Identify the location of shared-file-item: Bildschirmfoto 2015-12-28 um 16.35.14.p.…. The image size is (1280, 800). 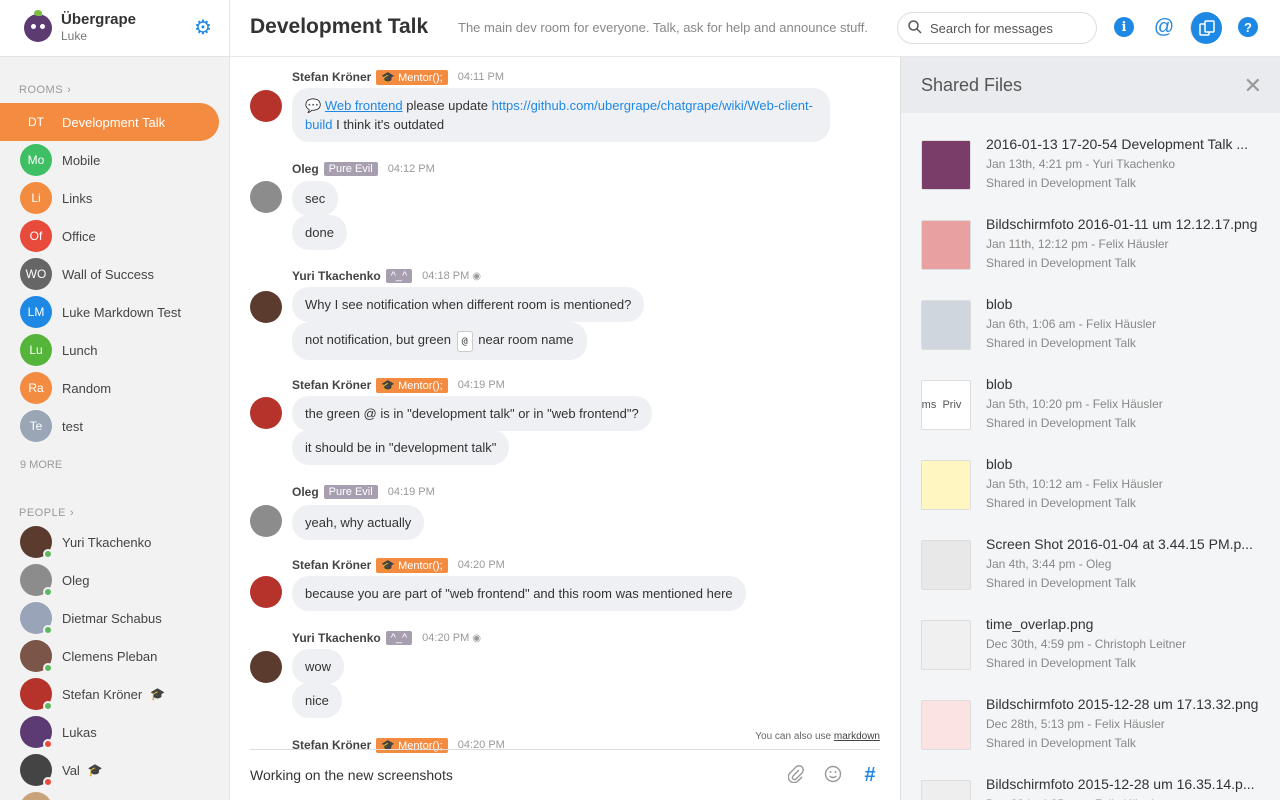
(1096, 788).